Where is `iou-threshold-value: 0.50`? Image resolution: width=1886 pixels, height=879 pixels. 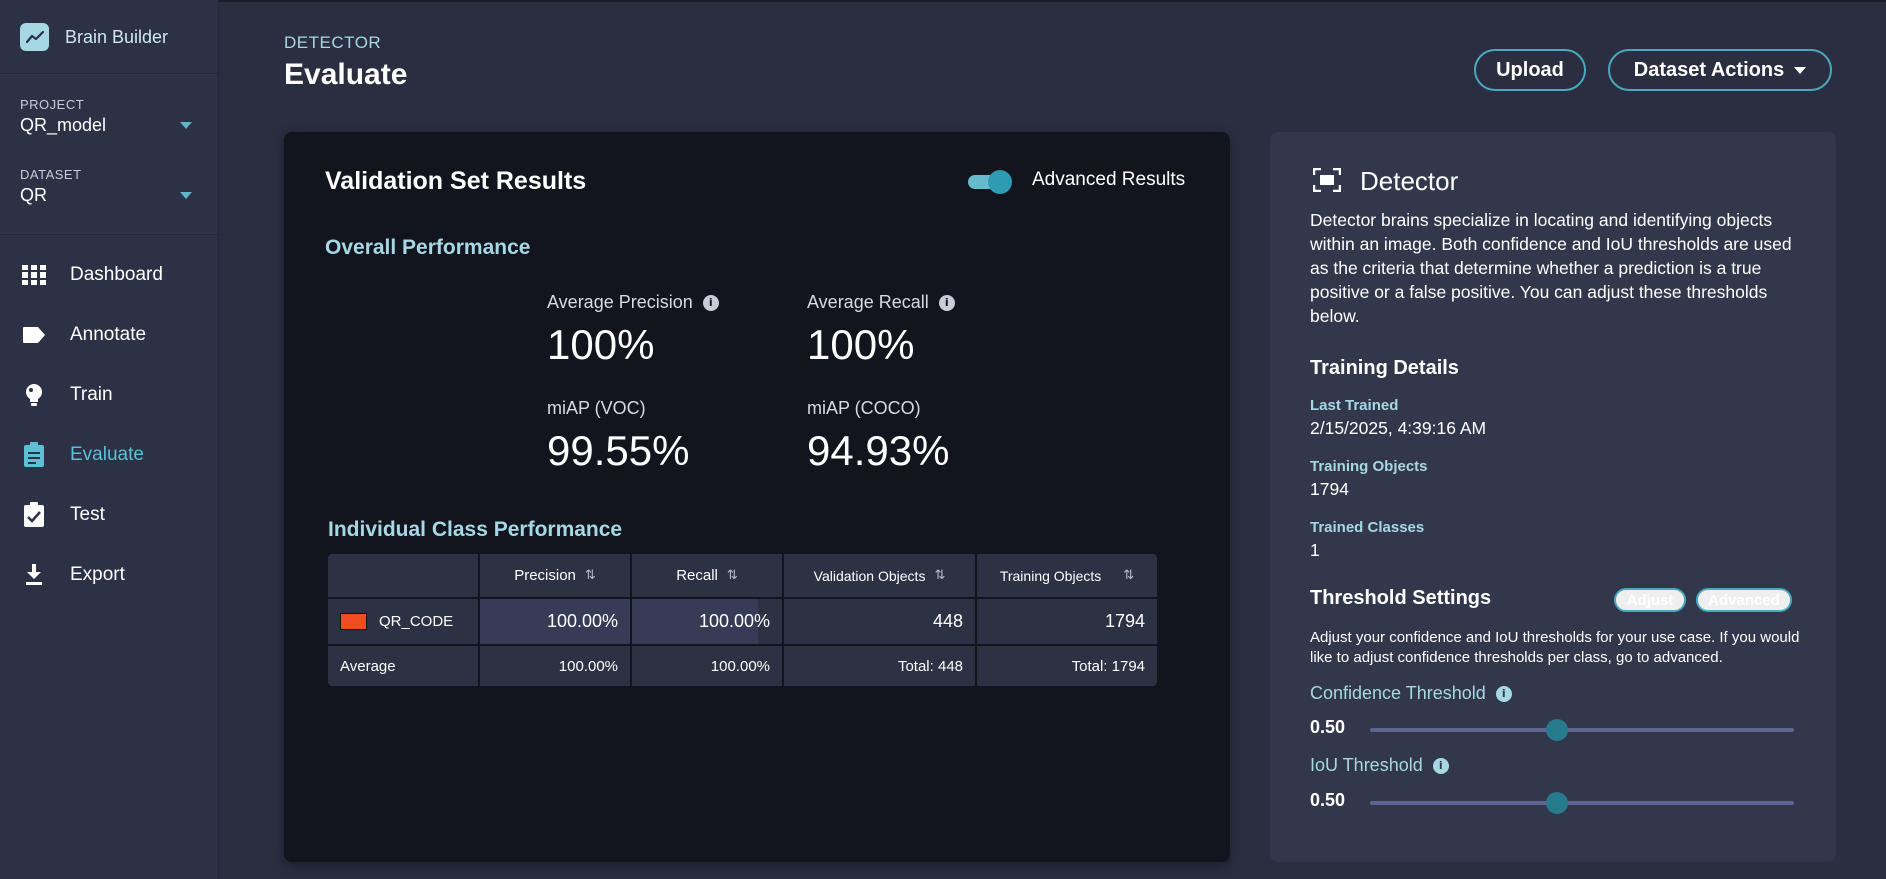 iou-threshold-value: 0.50 is located at coordinates (1328, 800).